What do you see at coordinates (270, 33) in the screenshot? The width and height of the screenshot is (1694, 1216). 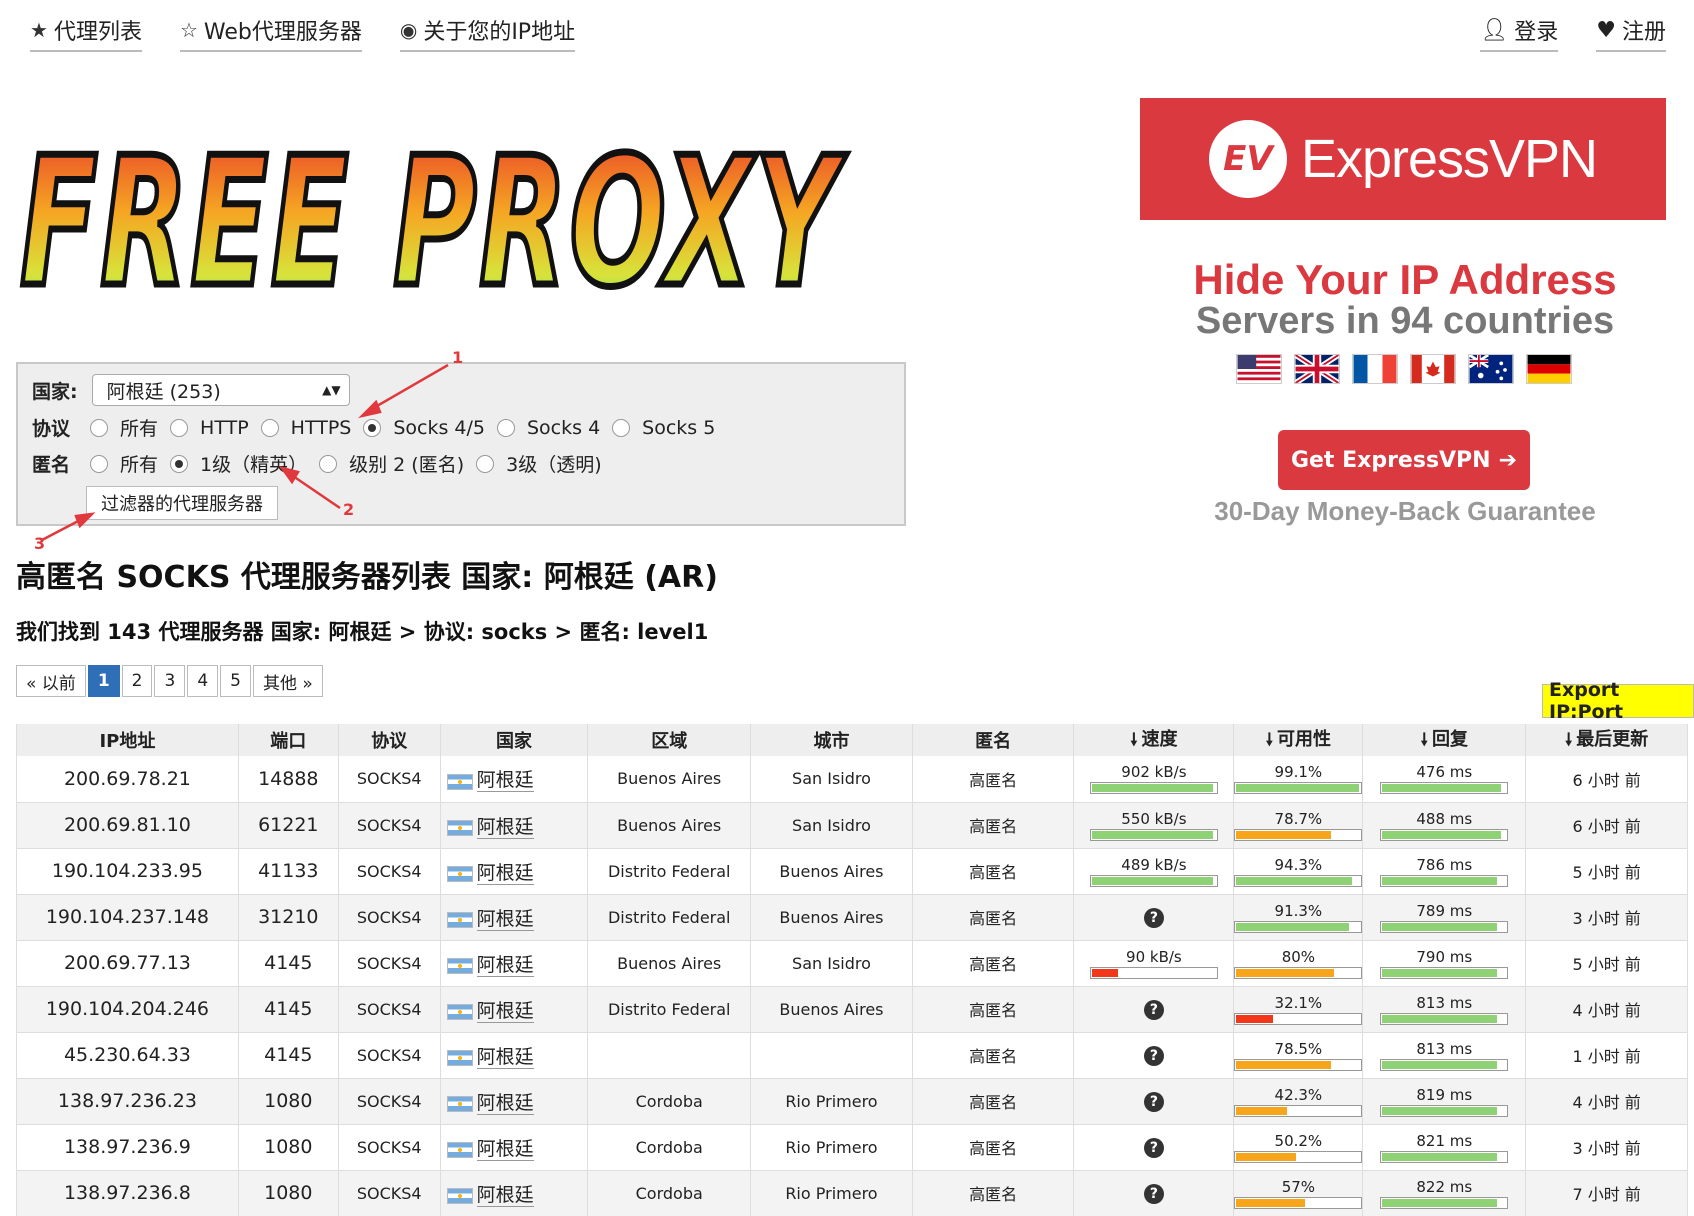 I see `nav-web-proxy: ☆ Web代理服务器` at bounding box center [270, 33].